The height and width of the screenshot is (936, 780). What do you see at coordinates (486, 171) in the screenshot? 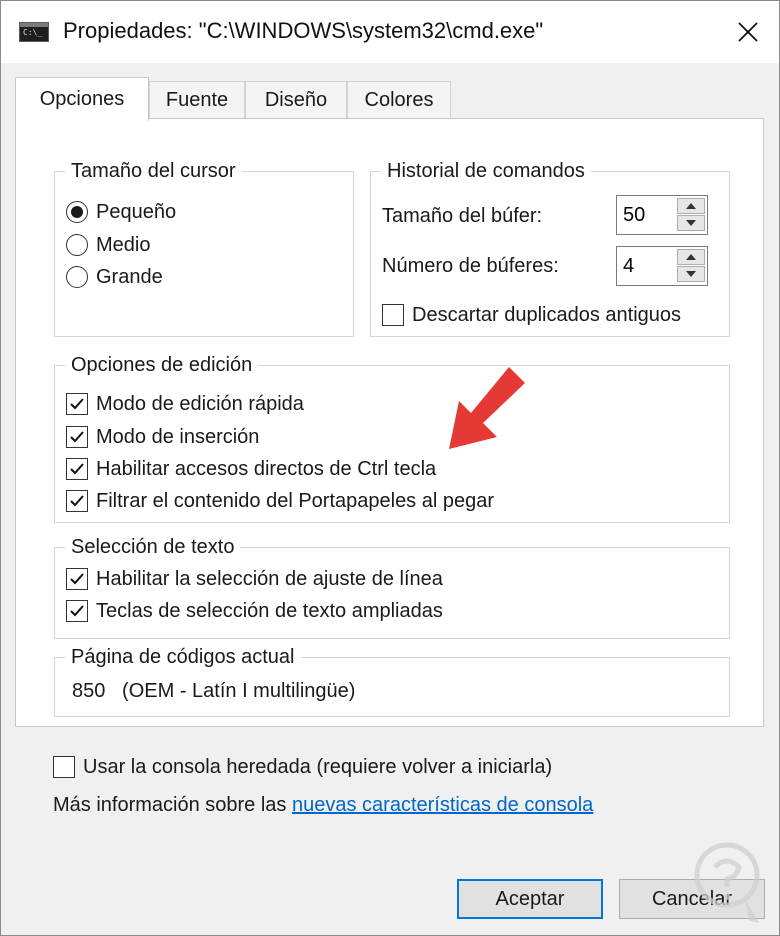
I see `command-history-legend: Historial de comandos` at bounding box center [486, 171].